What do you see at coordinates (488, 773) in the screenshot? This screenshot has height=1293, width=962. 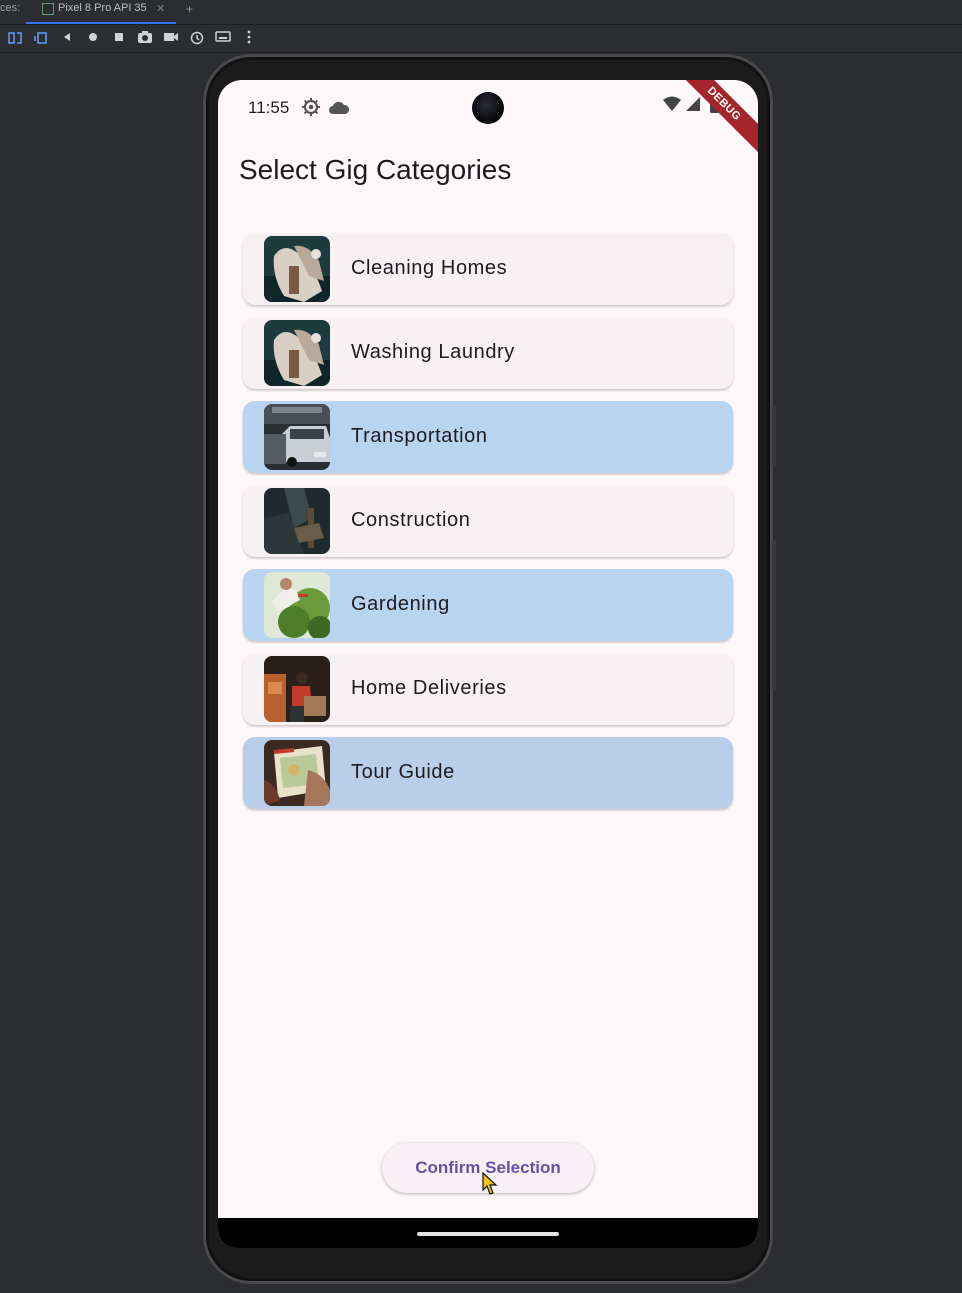 I see `category-card-tour-guide: Tour Guide` at bounding box center [488, 773].